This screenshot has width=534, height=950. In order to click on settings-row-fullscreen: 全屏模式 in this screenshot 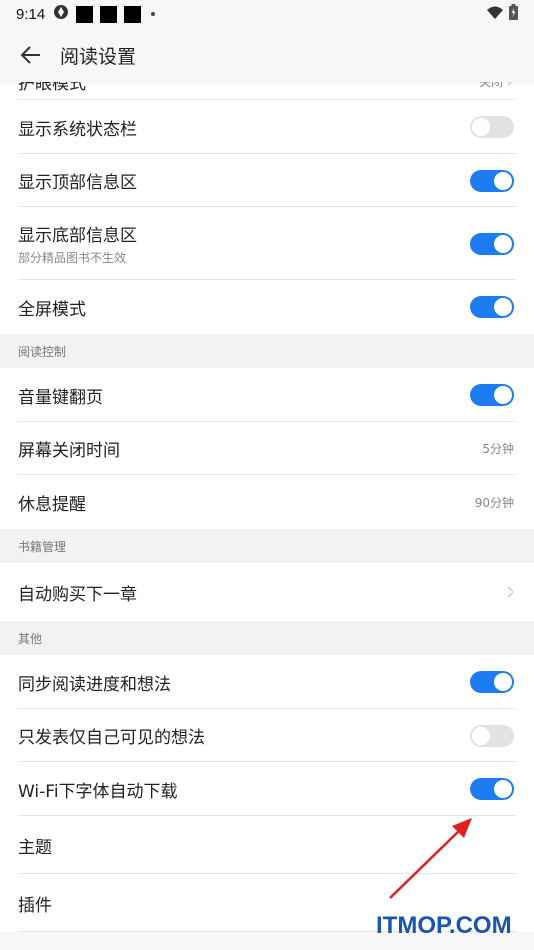, I will do `click(267, 307)`.